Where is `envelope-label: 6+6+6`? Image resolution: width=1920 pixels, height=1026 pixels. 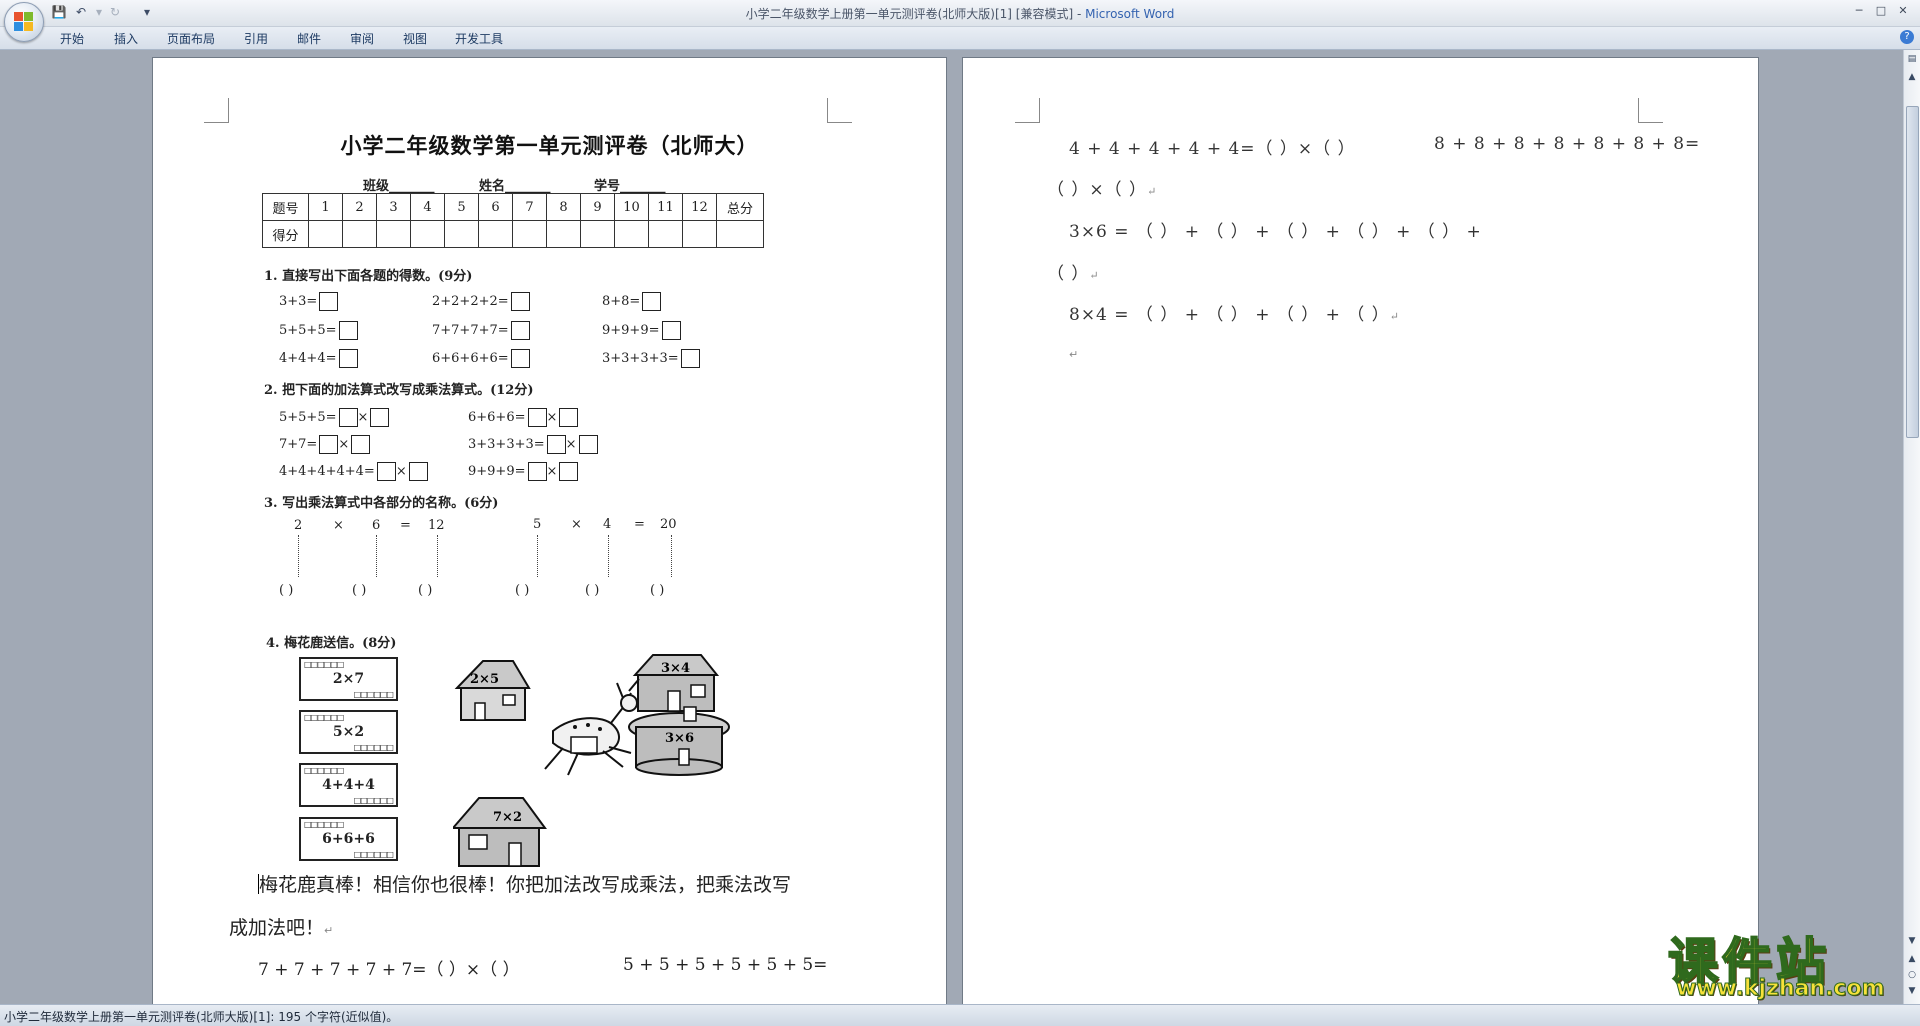 envelope-label: 6+6+6 is located at coordinates (348, 839).